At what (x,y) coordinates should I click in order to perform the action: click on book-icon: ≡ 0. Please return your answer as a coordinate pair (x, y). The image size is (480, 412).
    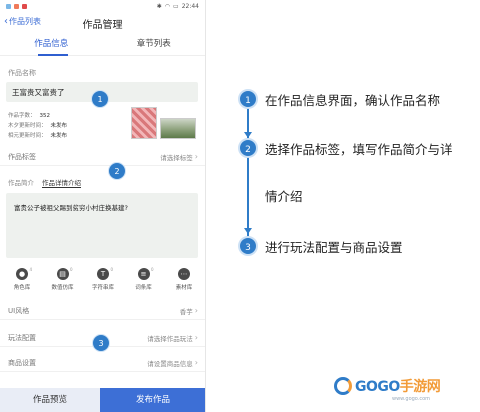
    Looking at the image, I should click on (145, 273).